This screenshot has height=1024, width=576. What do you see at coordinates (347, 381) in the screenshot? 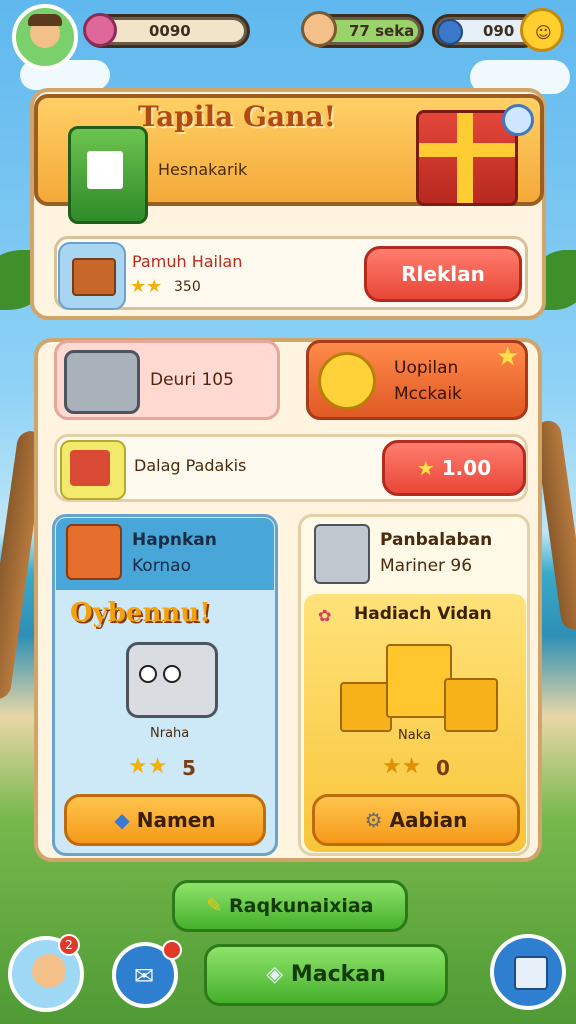
I see `gold-coin-icon` at bounding box center [347, 381].